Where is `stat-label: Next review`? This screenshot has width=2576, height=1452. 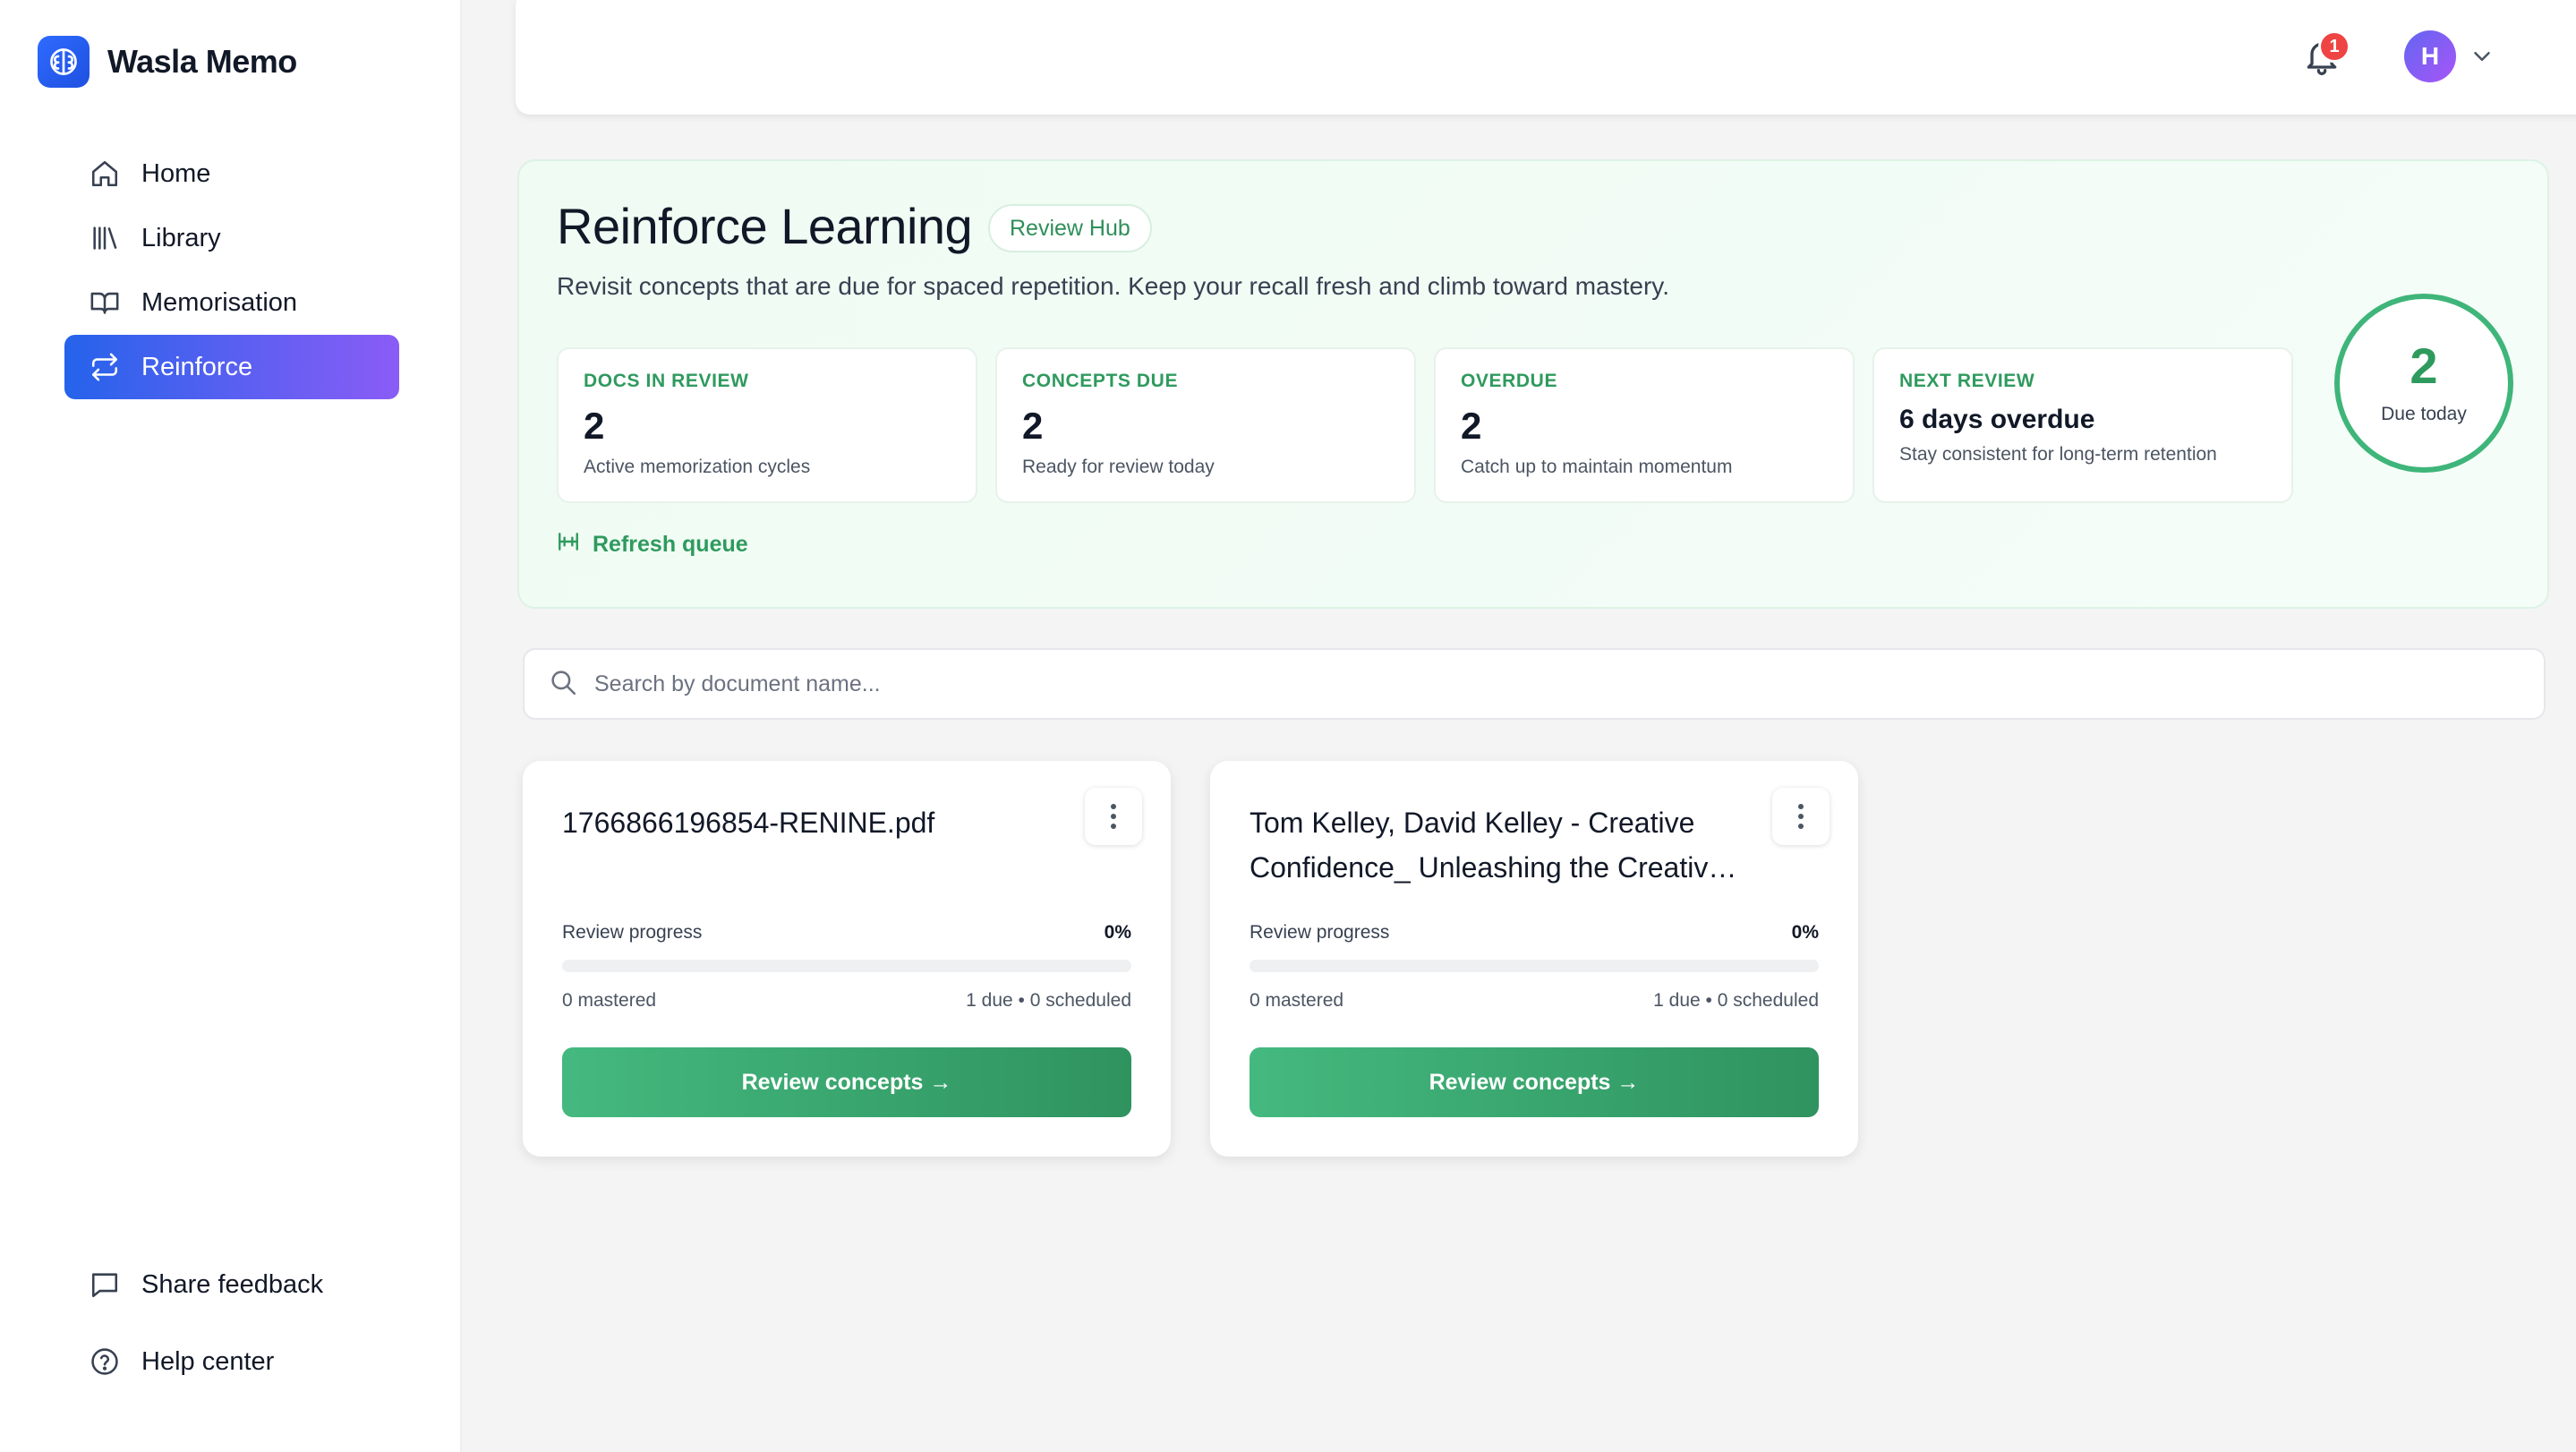 stat-label: Next review is located at coordinates (1967, 381).